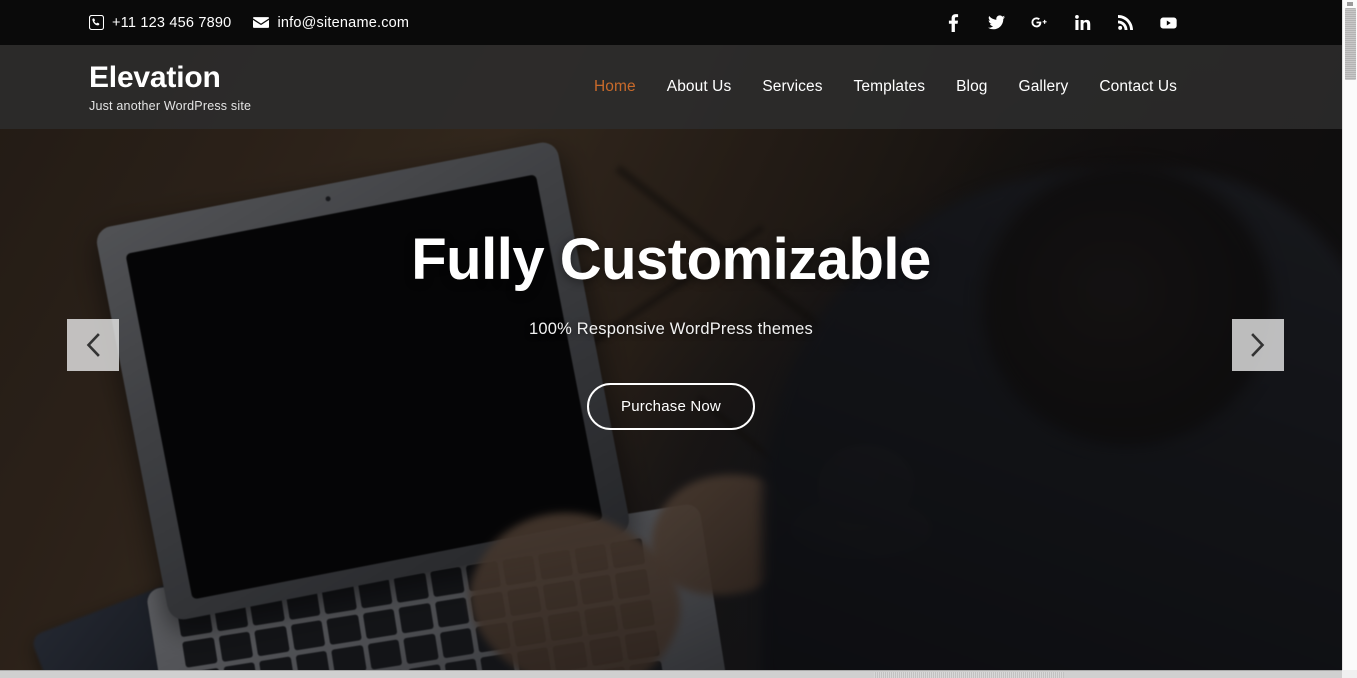  Describe the element at coordinates (969, 675) in the screenshot. I see `horizontal-scrollbar-thumb` at that location.